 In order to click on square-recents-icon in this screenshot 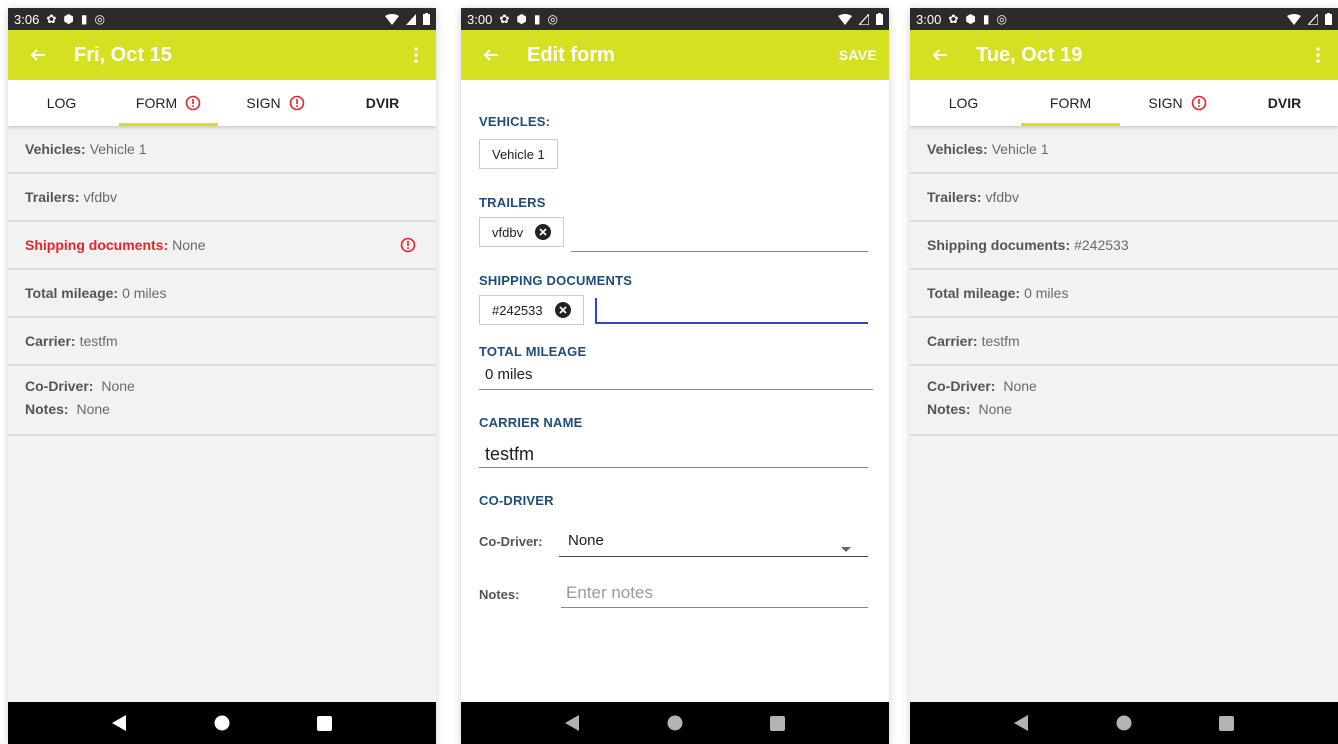, I will do `click(778, 723)`.